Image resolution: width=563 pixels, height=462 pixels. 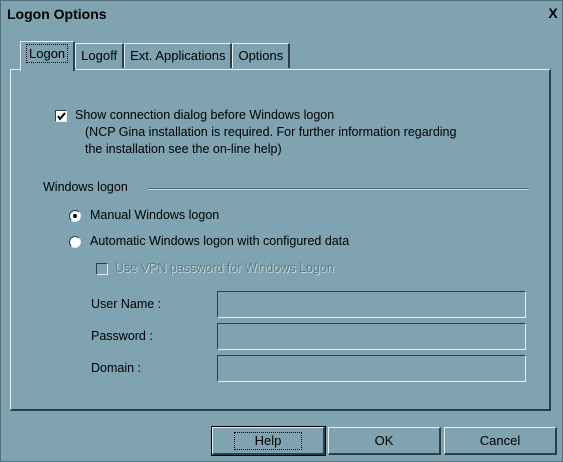 I want to click on tab-logoff: Logoff, so click(x=100, y=55).